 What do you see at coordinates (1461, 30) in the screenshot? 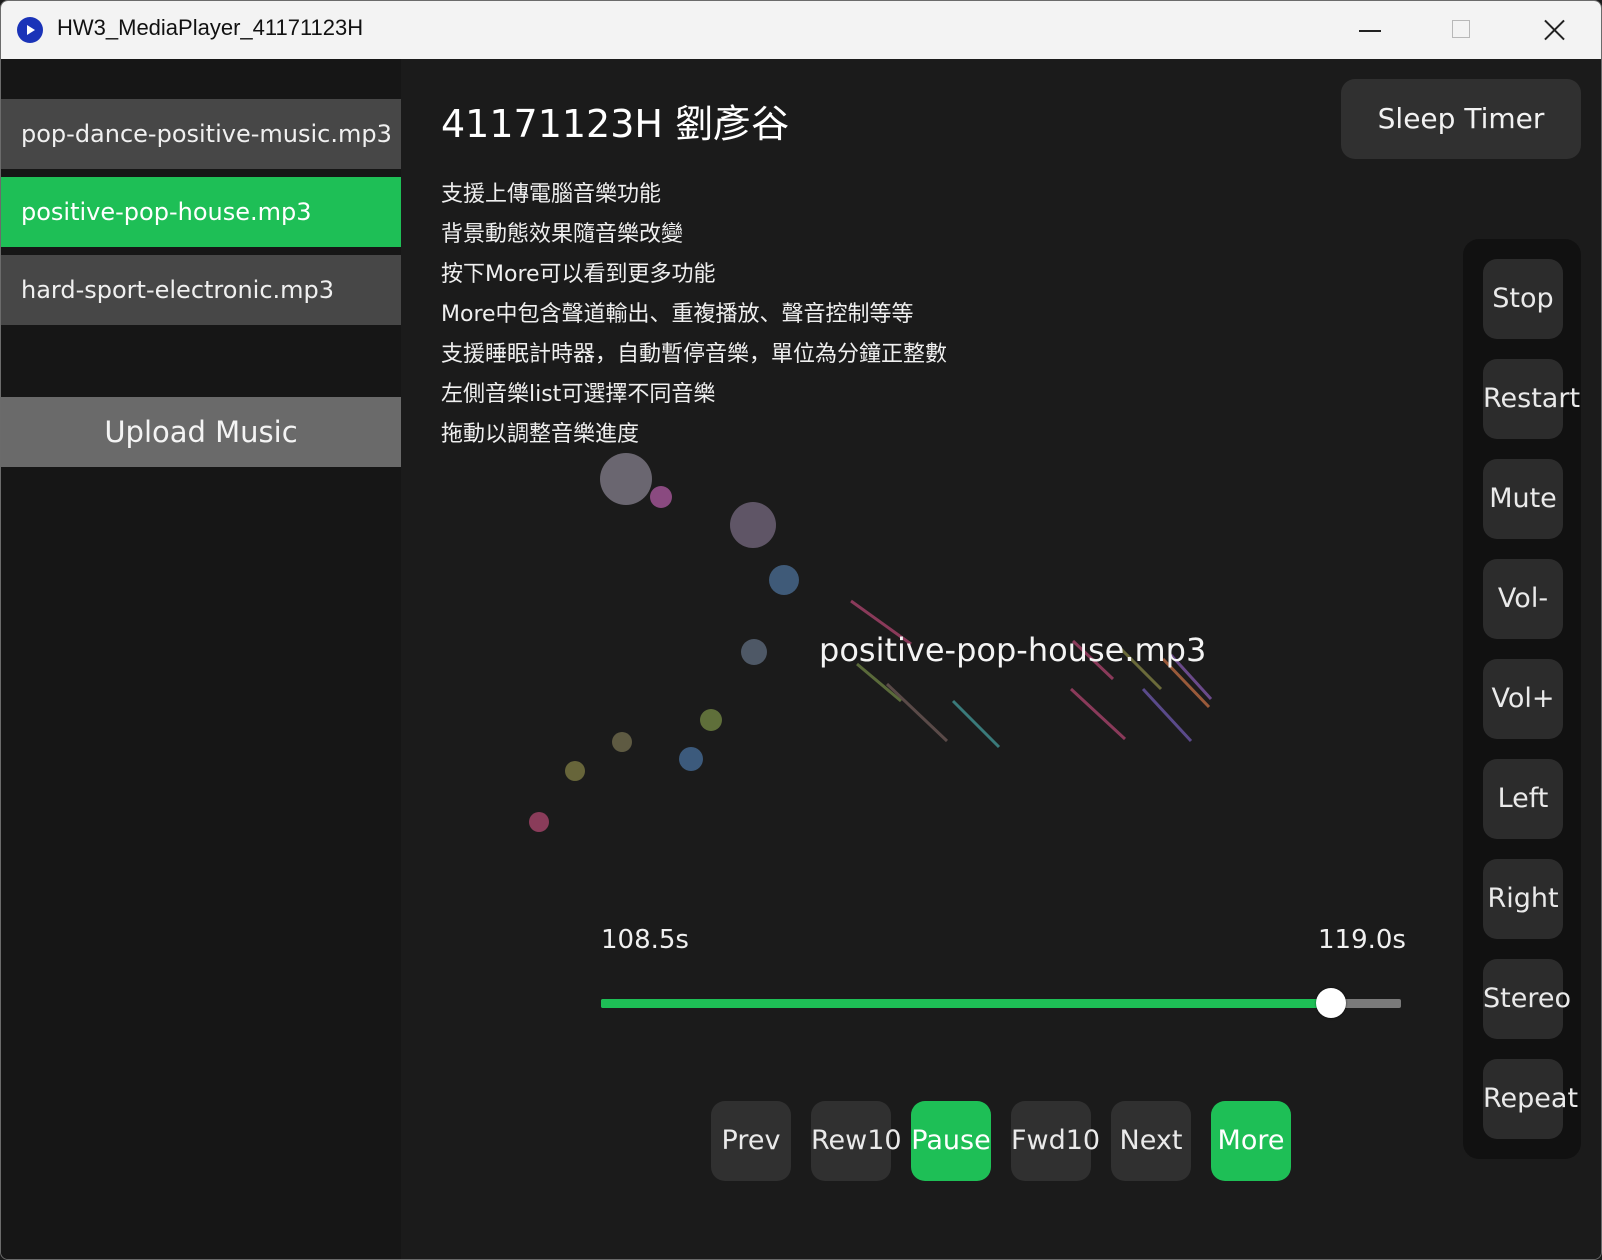
I see `maximize-button` at bounding box center [1461, 30].